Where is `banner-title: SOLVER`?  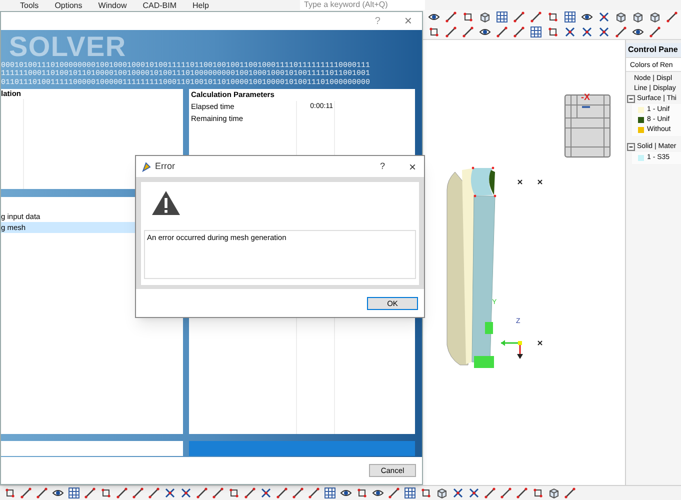 banner-title: SOLVER is located at coordinates (67, 47).